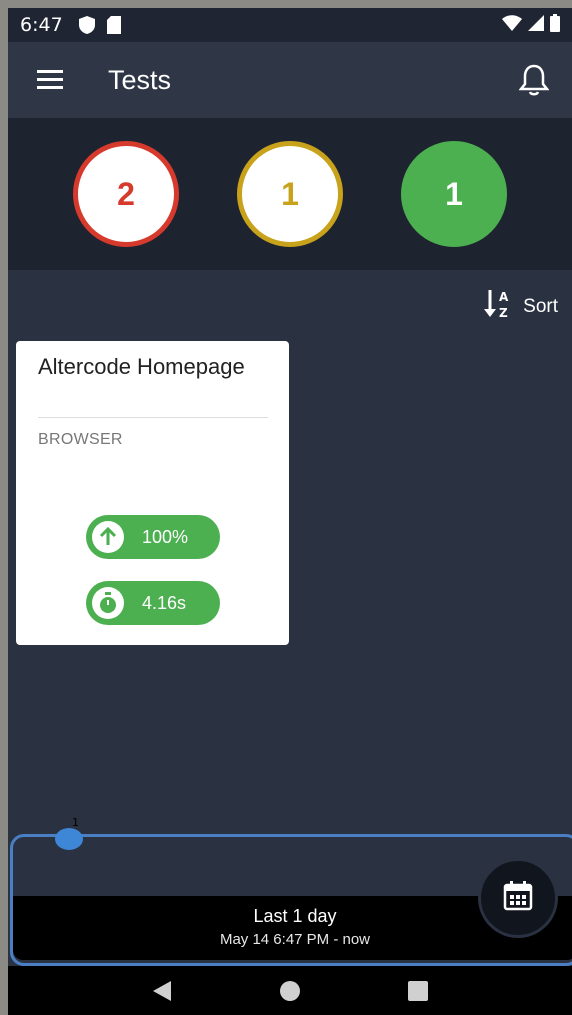 This screenshot has height=1015, width=572. Describe the element at coordinates (290, 80) in the screenshot. I see `app-bar: Tests` at that location.